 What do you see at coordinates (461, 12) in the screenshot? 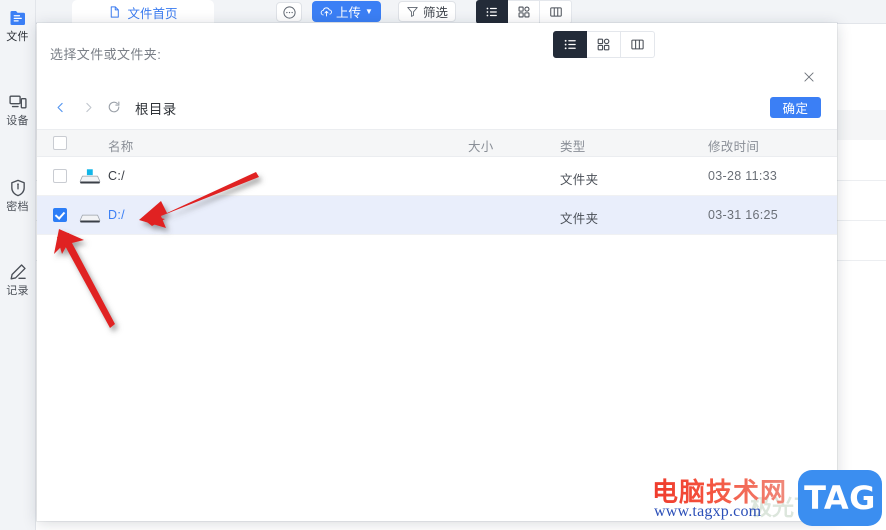
I see `top-toolbar: 文件首页 上传 ▼ 筛选` at bounding box center [461, 12].